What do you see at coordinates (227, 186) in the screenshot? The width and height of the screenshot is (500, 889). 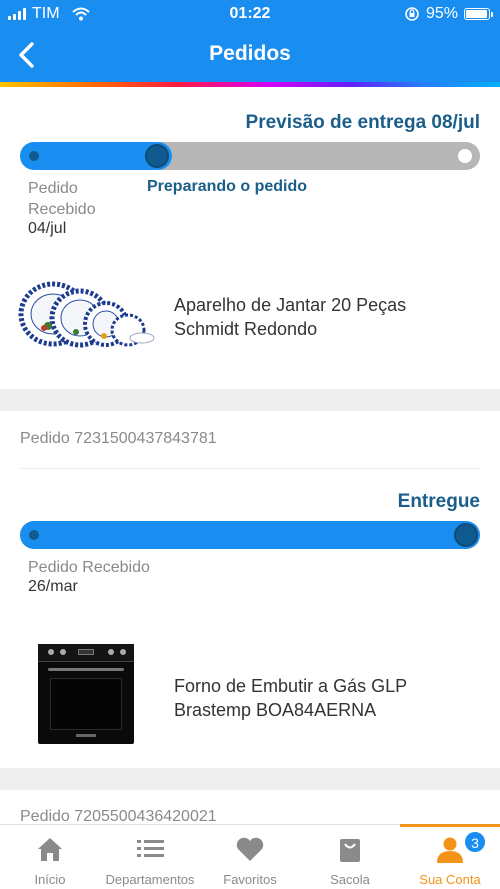 I see `step-current-label: Preparando o pedido` at bounding box center [227, 186].